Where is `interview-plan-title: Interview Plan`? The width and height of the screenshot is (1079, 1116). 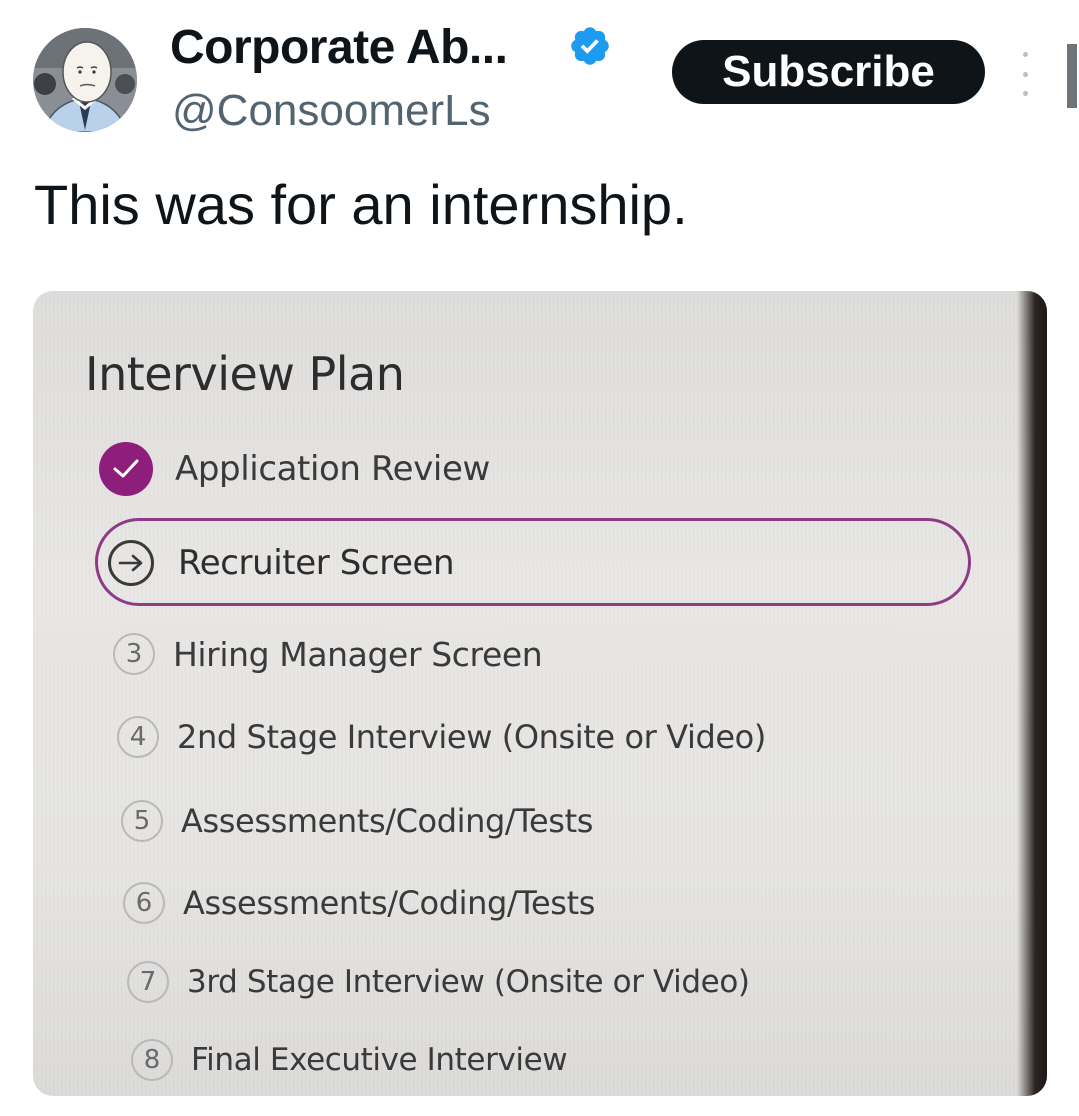 interview-plan-title: Interview Plan is located at coordinates (245, 374).